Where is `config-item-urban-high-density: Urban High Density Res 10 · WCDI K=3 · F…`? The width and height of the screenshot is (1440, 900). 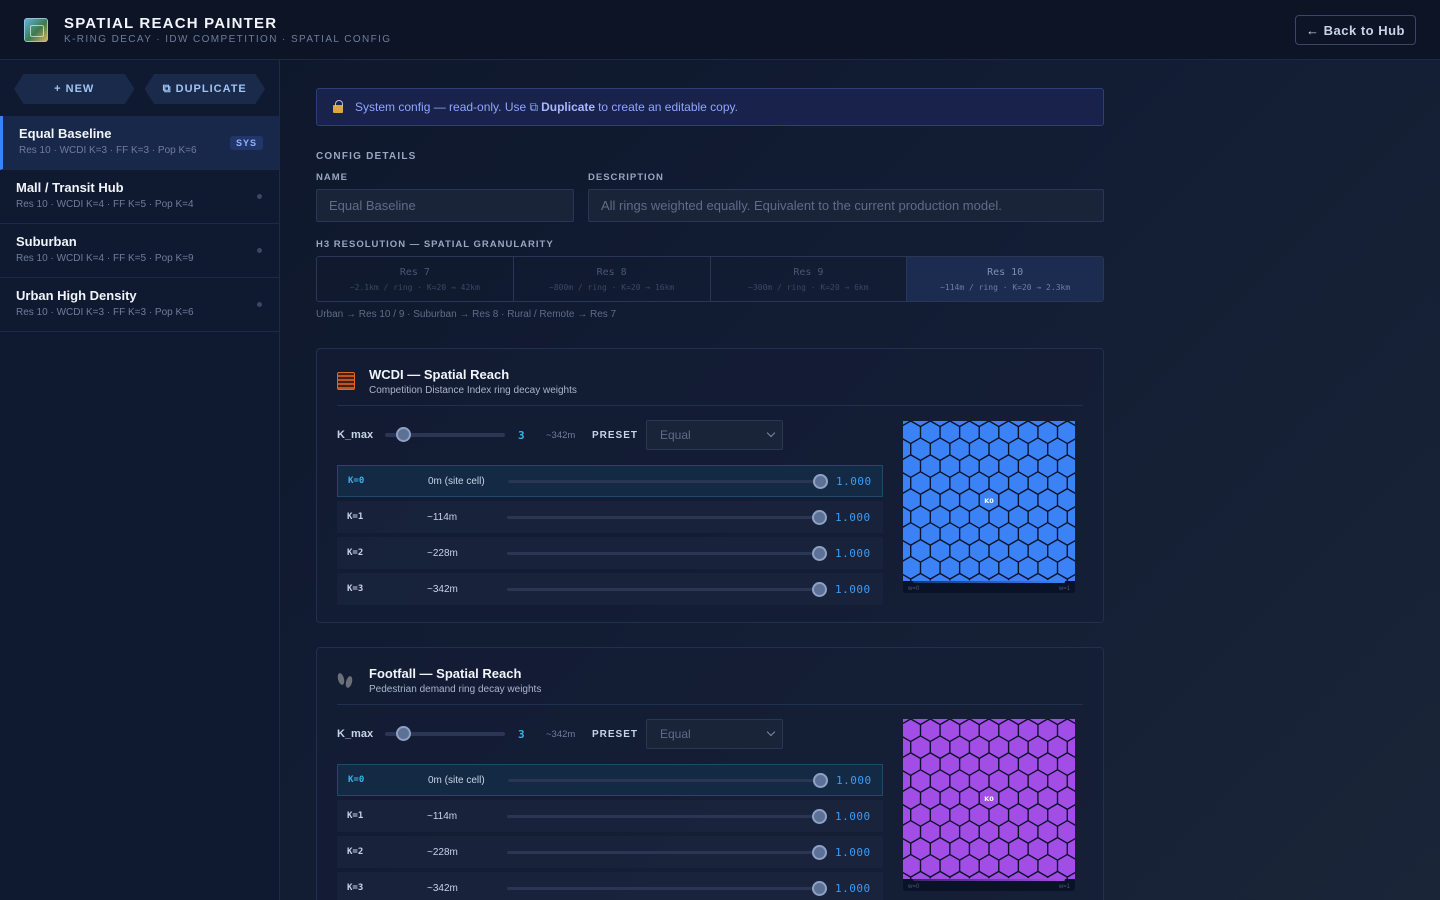
config-item-urban-high-density: Urban High Density Res 10 · WCDI K=3 · F… is located at coordinates (139, 305).